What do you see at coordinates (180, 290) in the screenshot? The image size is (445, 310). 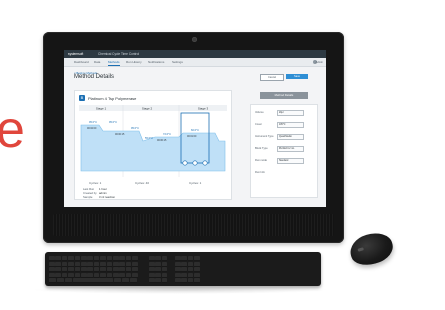 I see `floor-shadow` at bounding box center [180, 290].